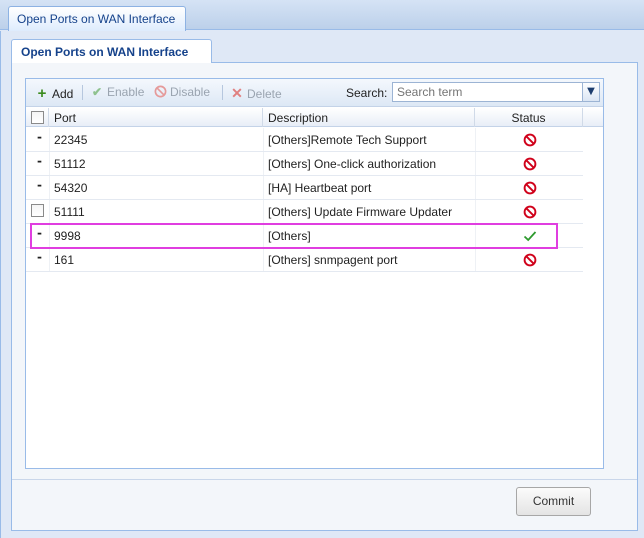  I want to click on chevron-down-icon: ▼, so click(590, 92).